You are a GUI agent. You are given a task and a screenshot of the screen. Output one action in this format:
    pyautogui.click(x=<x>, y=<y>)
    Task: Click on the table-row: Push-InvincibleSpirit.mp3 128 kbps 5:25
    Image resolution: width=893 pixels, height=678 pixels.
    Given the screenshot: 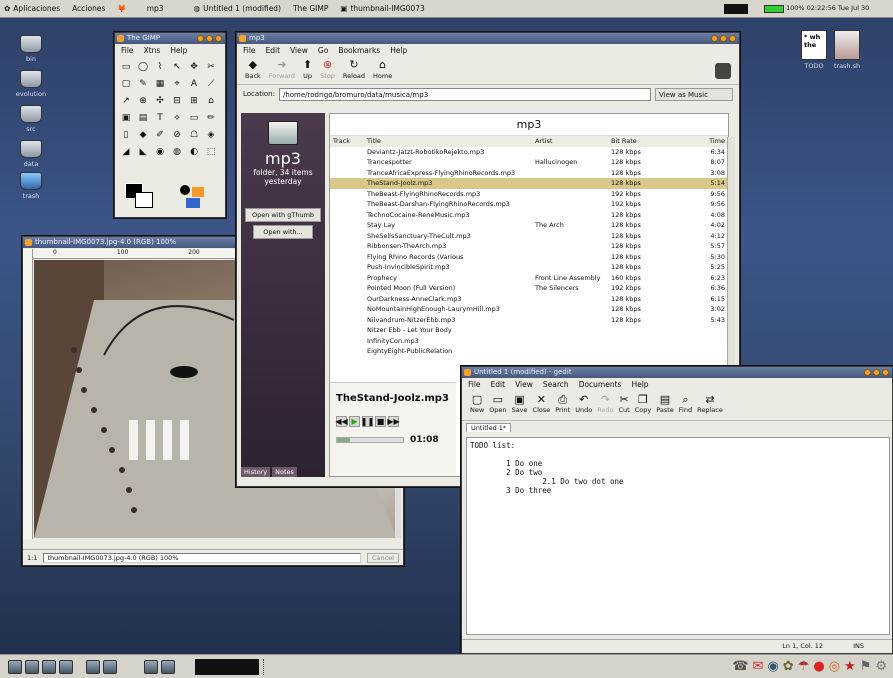 What is the action you would take?
    pyautogui.click(x=529, y=267)
    